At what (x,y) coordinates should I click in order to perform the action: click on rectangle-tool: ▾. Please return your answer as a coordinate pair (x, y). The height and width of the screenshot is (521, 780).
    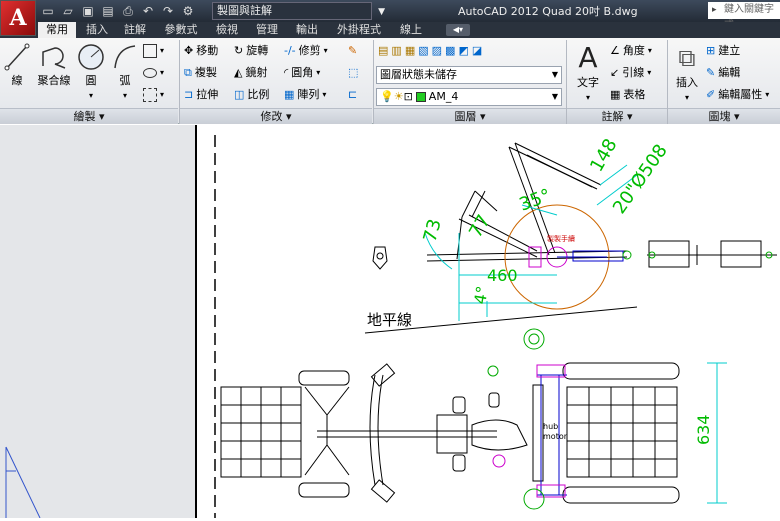
    Looking at the image, I should click on (153, 51).